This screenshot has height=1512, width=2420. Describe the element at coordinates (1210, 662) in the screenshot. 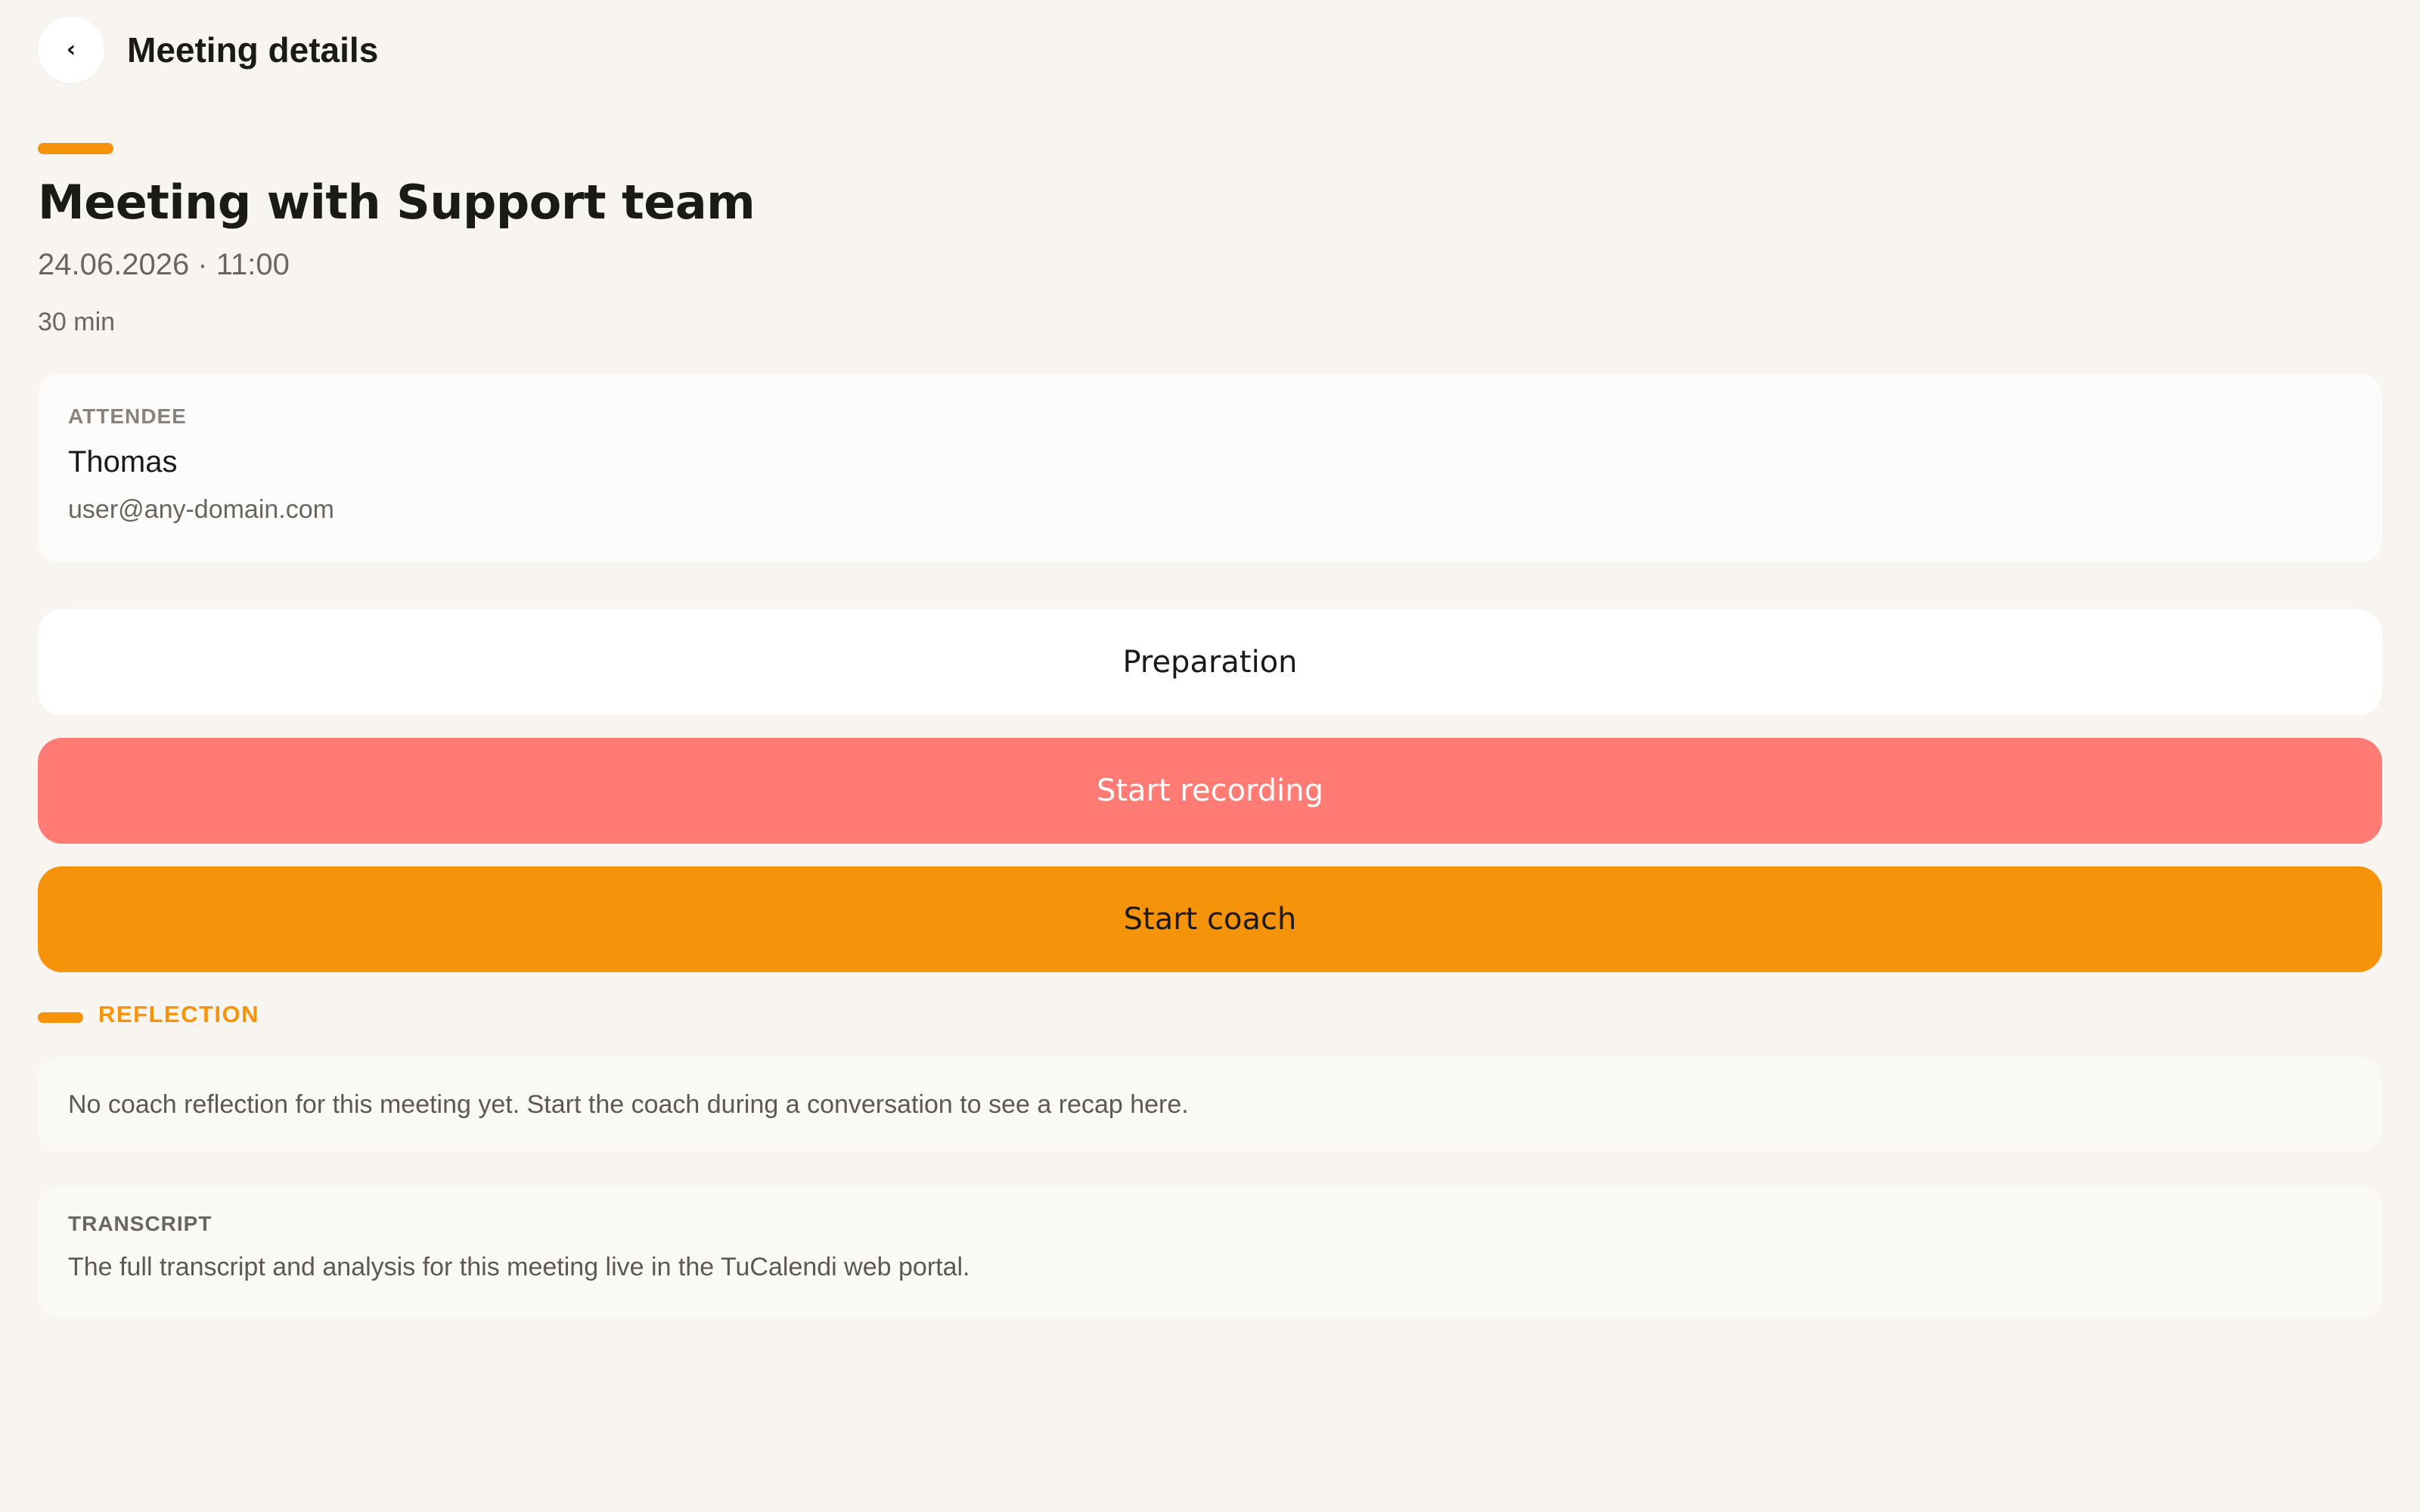

I see `preparation-button: Preparation` at that location.